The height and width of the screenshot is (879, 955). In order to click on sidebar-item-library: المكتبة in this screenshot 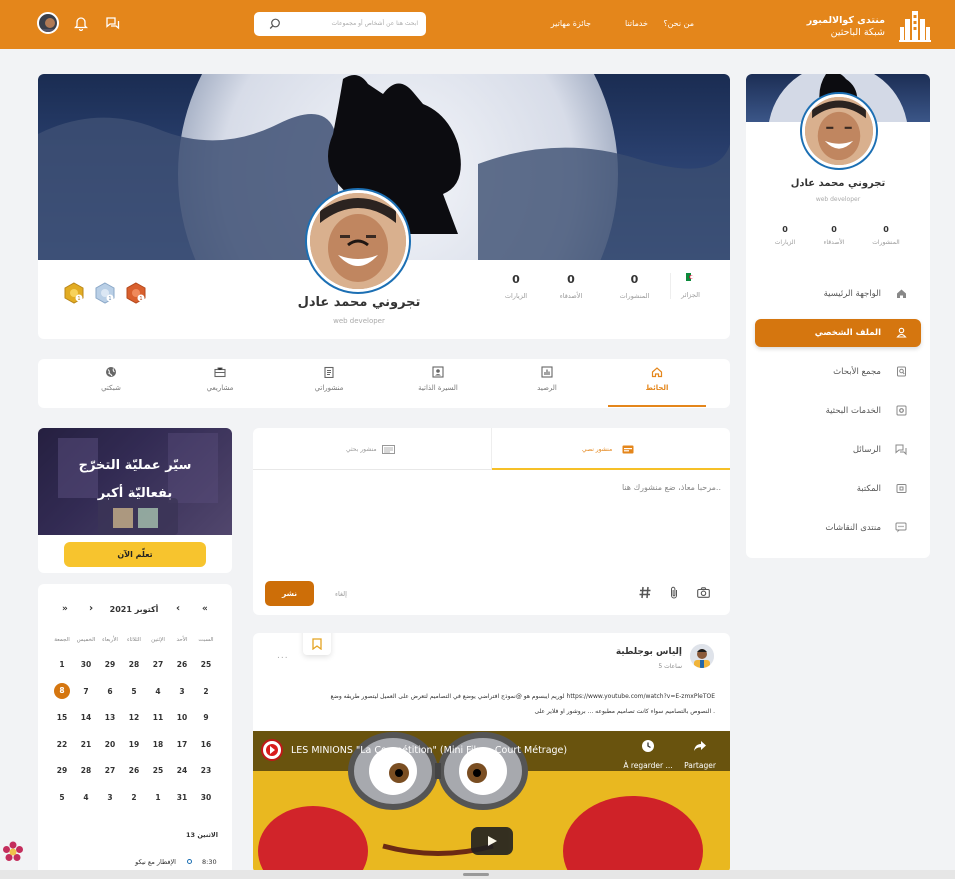, I will do `click(838, 489)`.